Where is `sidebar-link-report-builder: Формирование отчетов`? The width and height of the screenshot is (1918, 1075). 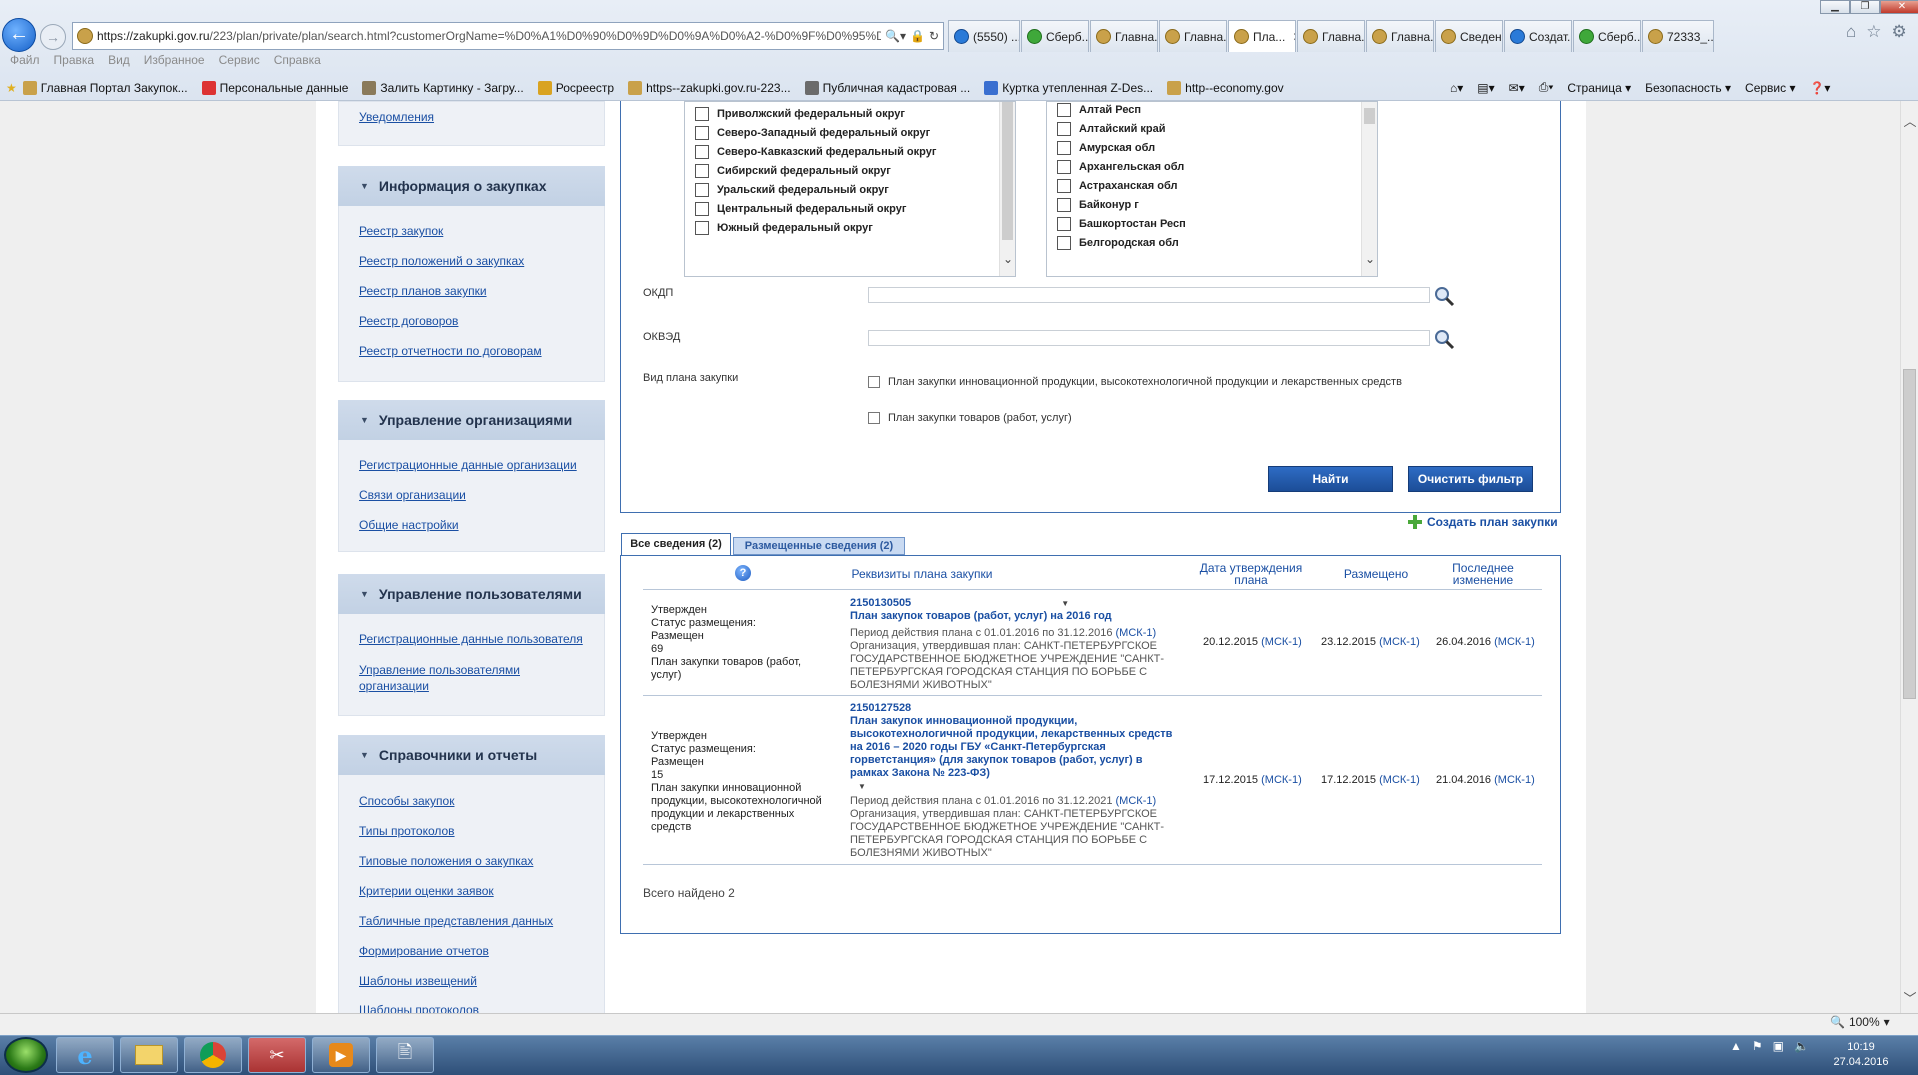
sidebar-link-report-builder: Формирование отчетов is located at coordinates (424, 951).